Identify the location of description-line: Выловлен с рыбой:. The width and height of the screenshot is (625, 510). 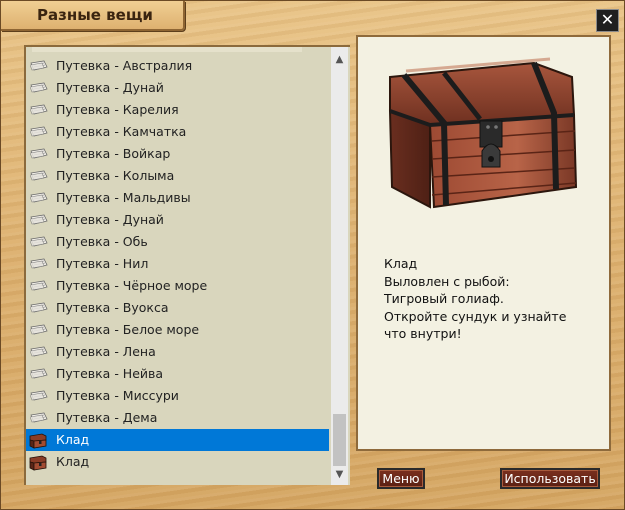
(447, 281).